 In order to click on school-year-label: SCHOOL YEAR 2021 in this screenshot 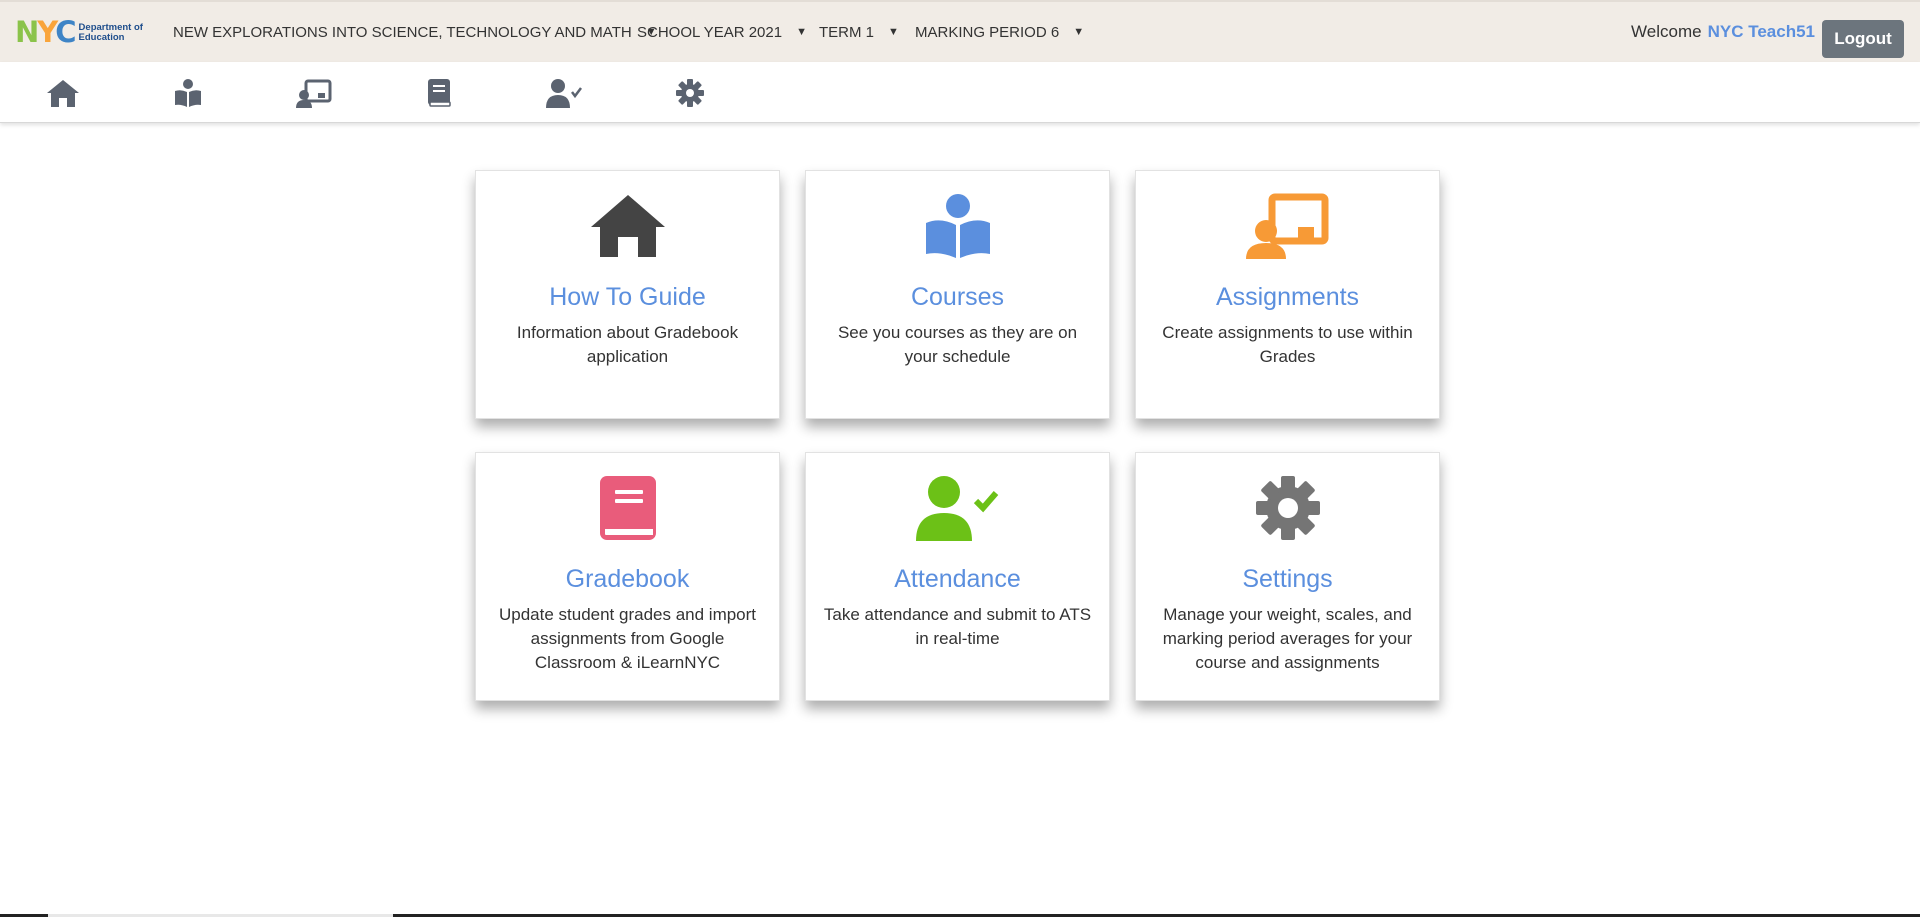, I will do `click(710, 32)`.